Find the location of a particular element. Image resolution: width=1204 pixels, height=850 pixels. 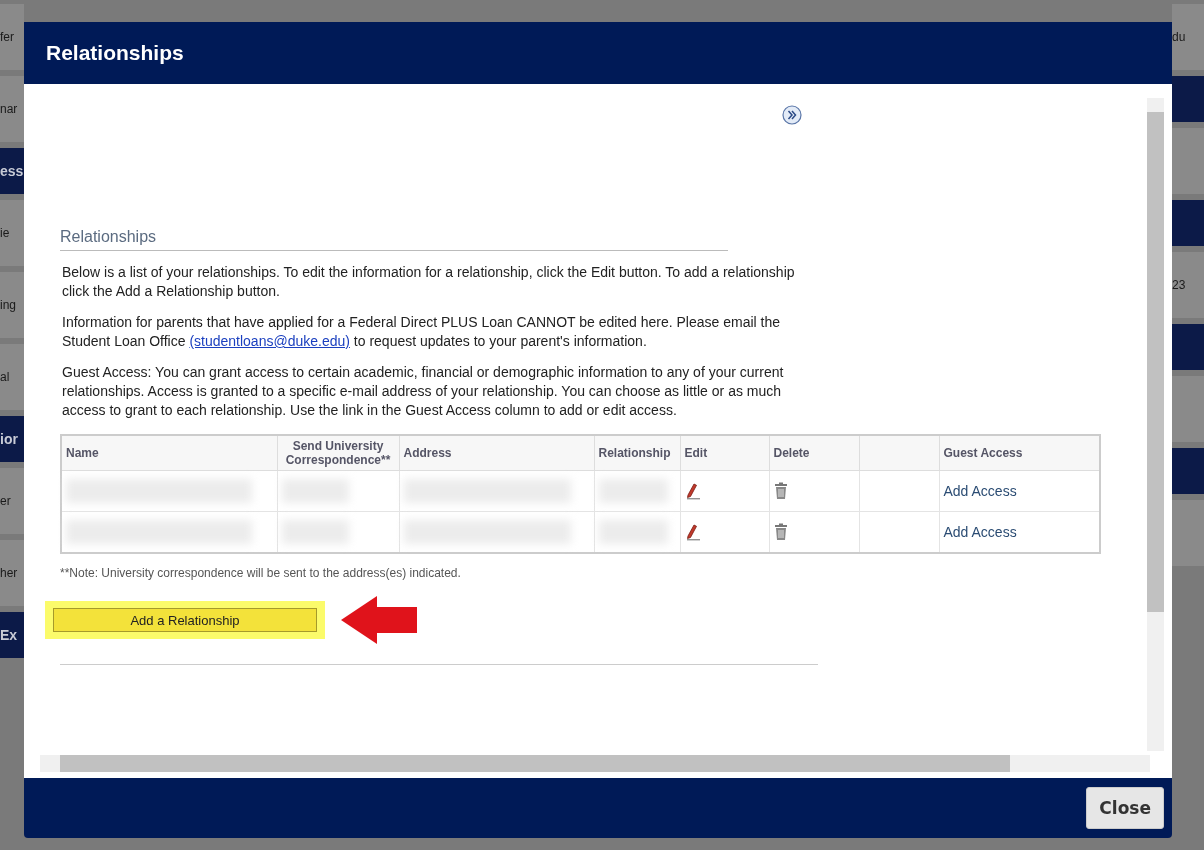

paragraph: Below is a list of your relationships. To edit the information for a relationship, click the Edit button. To add a relationship click the Add a Relationship button. is located at coordinates (429, 282).